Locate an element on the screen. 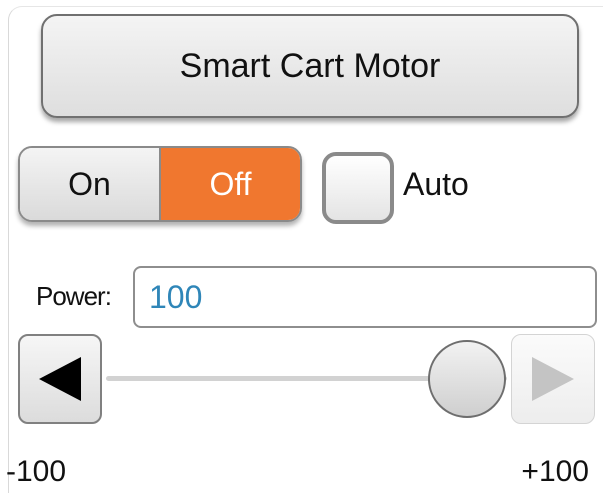 This screenshot has width=603, height=493. decrement-button is located at coordinates (60, 379).